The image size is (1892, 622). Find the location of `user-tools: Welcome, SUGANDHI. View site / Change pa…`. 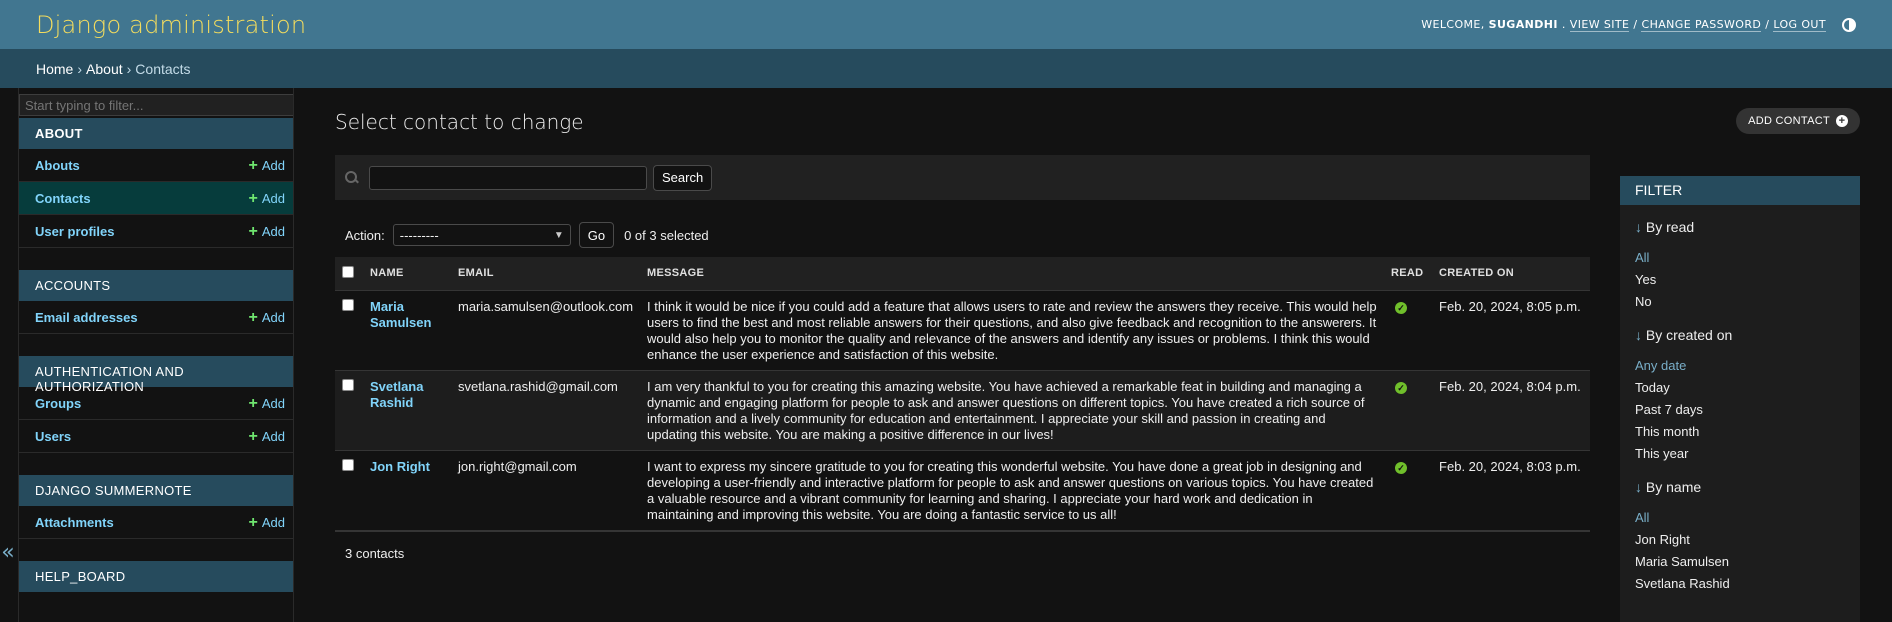

user-tools: Welcome, SUGANDHI. View site / Change pa… is located at coordinates (1638, 24).